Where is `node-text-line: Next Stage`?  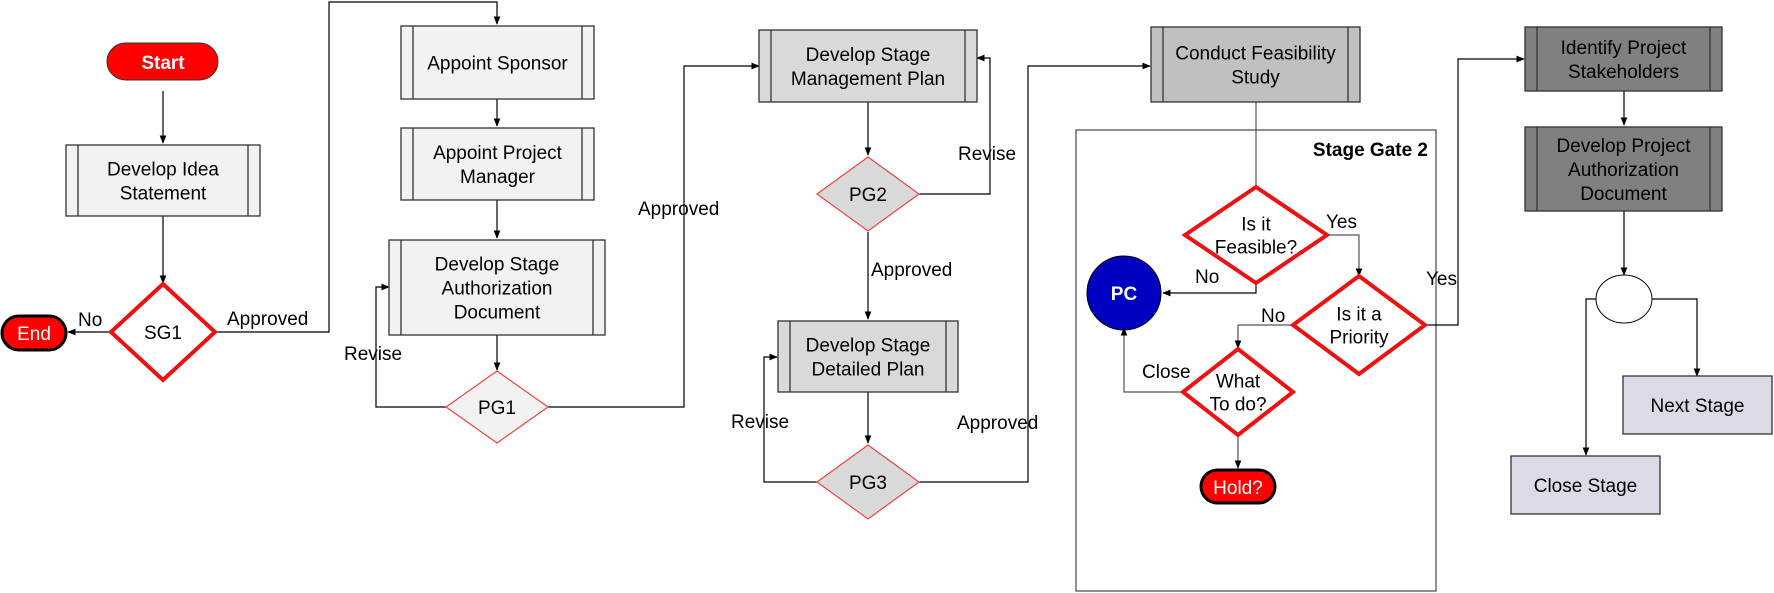 node-text-line: Next Stage is located at coordinates (1698, 406).